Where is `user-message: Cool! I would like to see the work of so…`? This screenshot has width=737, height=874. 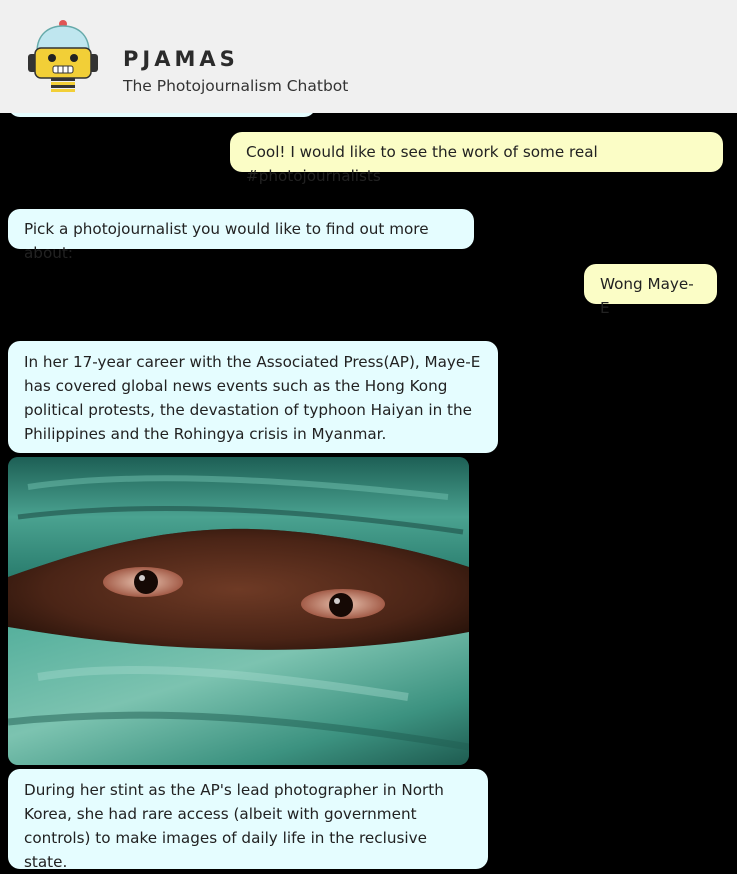
user-message: Cool! I would like to see the work of so… is located at coordinates (476, 158).